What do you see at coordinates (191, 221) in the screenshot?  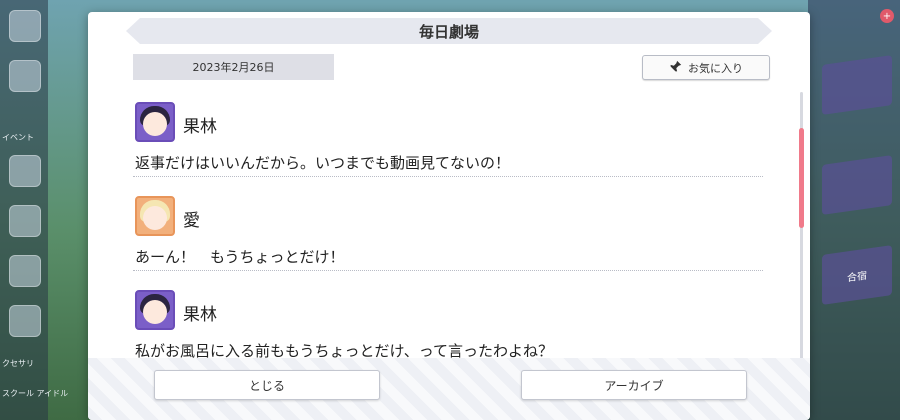 I see `speaker-name: 愛` at bounding box center [191, 221].